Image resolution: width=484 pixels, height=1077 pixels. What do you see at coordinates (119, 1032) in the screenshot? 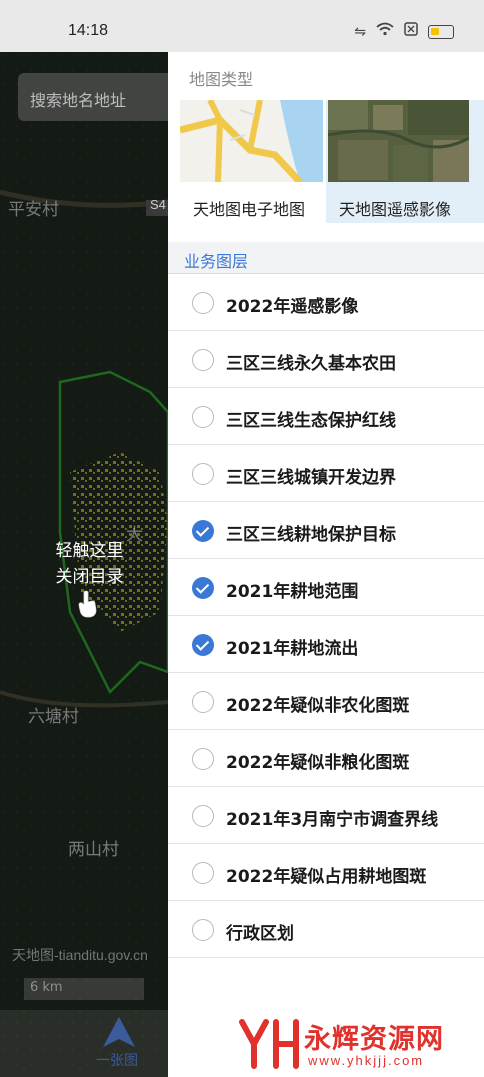
I see `navigation-arrow-icon` at bounding box center [119, 1032].